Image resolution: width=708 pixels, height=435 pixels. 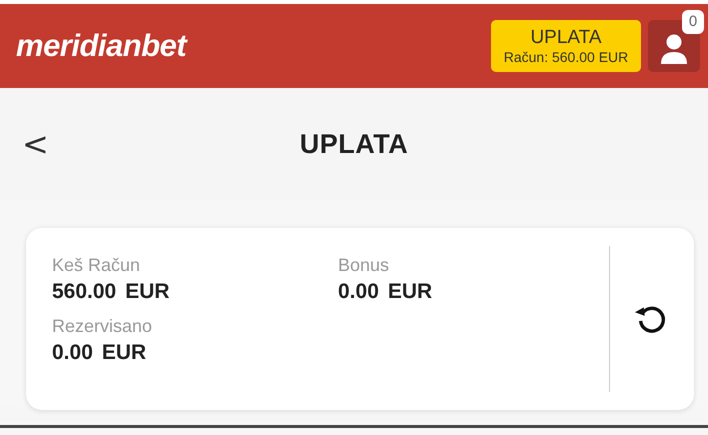 What do you see at coordinates (364, 265) in the screenshot?
I see `balance-label: Bonus` at bounding box center [364, 265].